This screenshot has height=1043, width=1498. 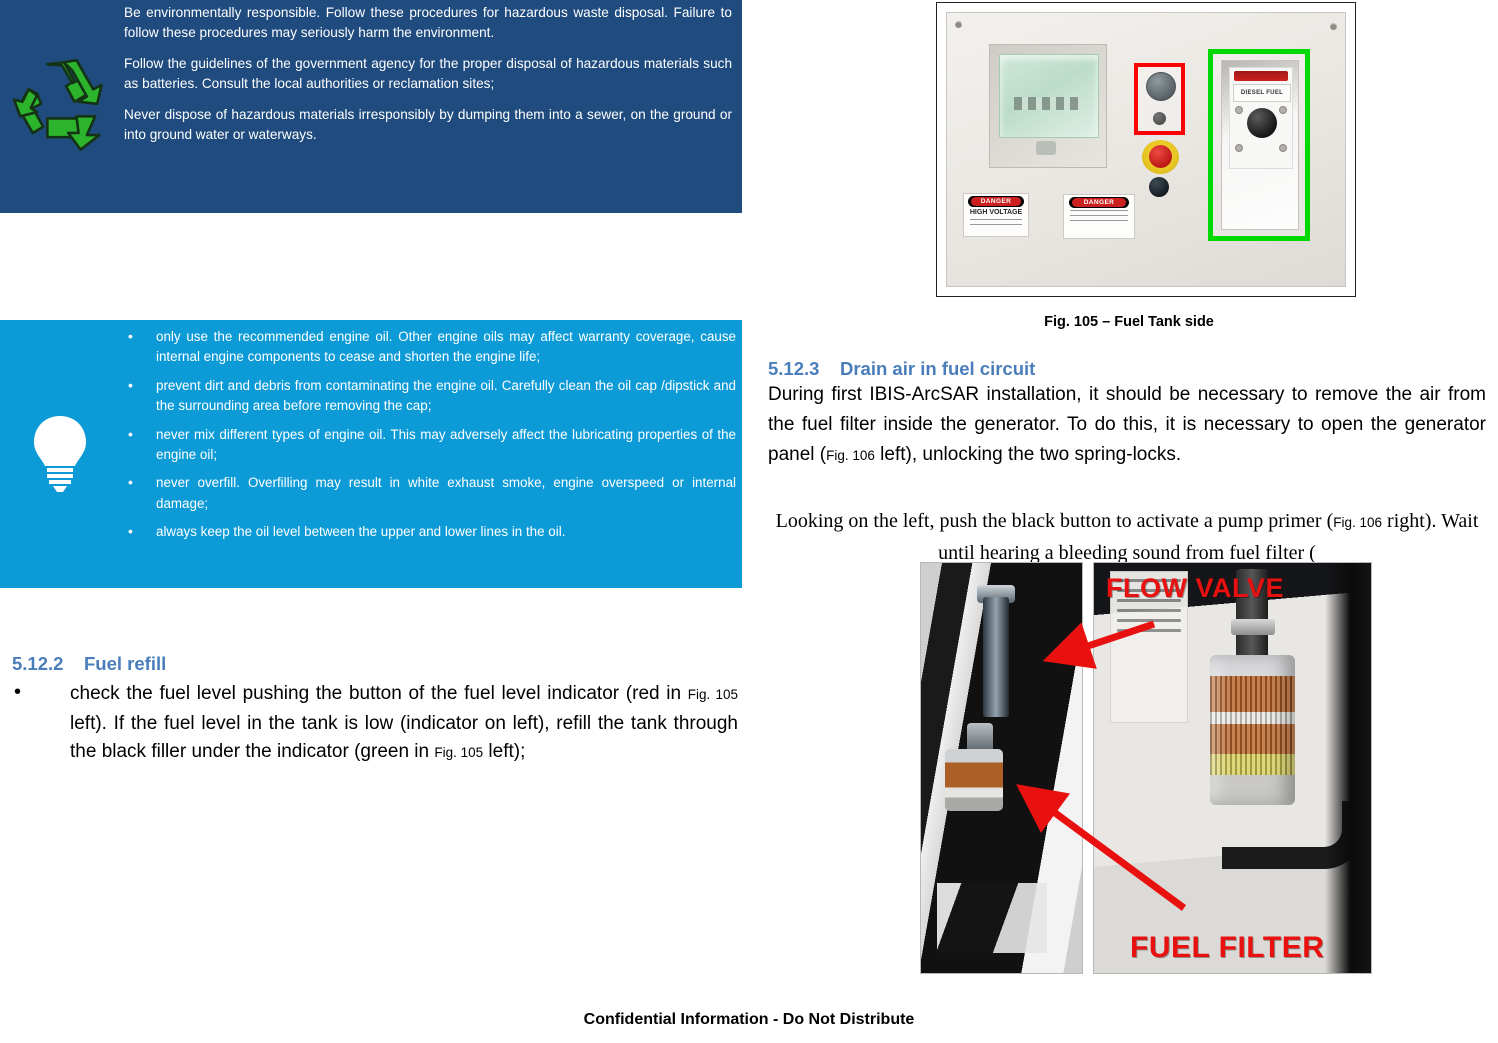 I want to click on lightbulb-icon, so click(x=60, y=453).